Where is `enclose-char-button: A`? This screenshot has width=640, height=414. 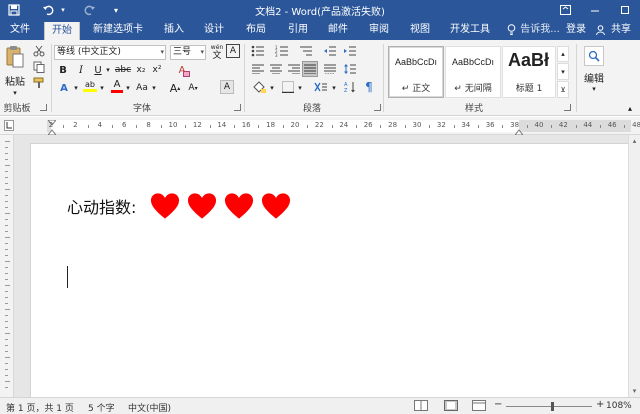
enclose-char-button: A is located at coordinates (227, 87).